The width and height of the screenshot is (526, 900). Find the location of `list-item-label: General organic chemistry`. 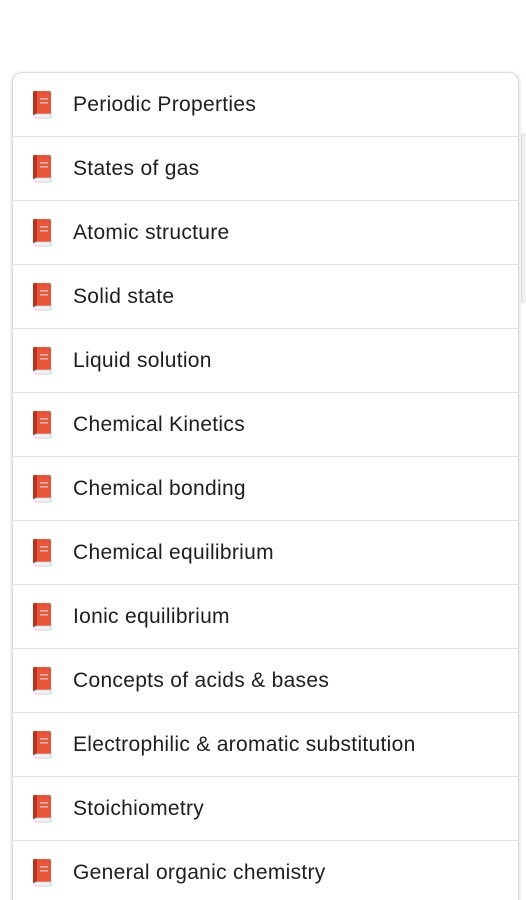

list-item-label: General organic chemistry is located at coordinates (199, 872).